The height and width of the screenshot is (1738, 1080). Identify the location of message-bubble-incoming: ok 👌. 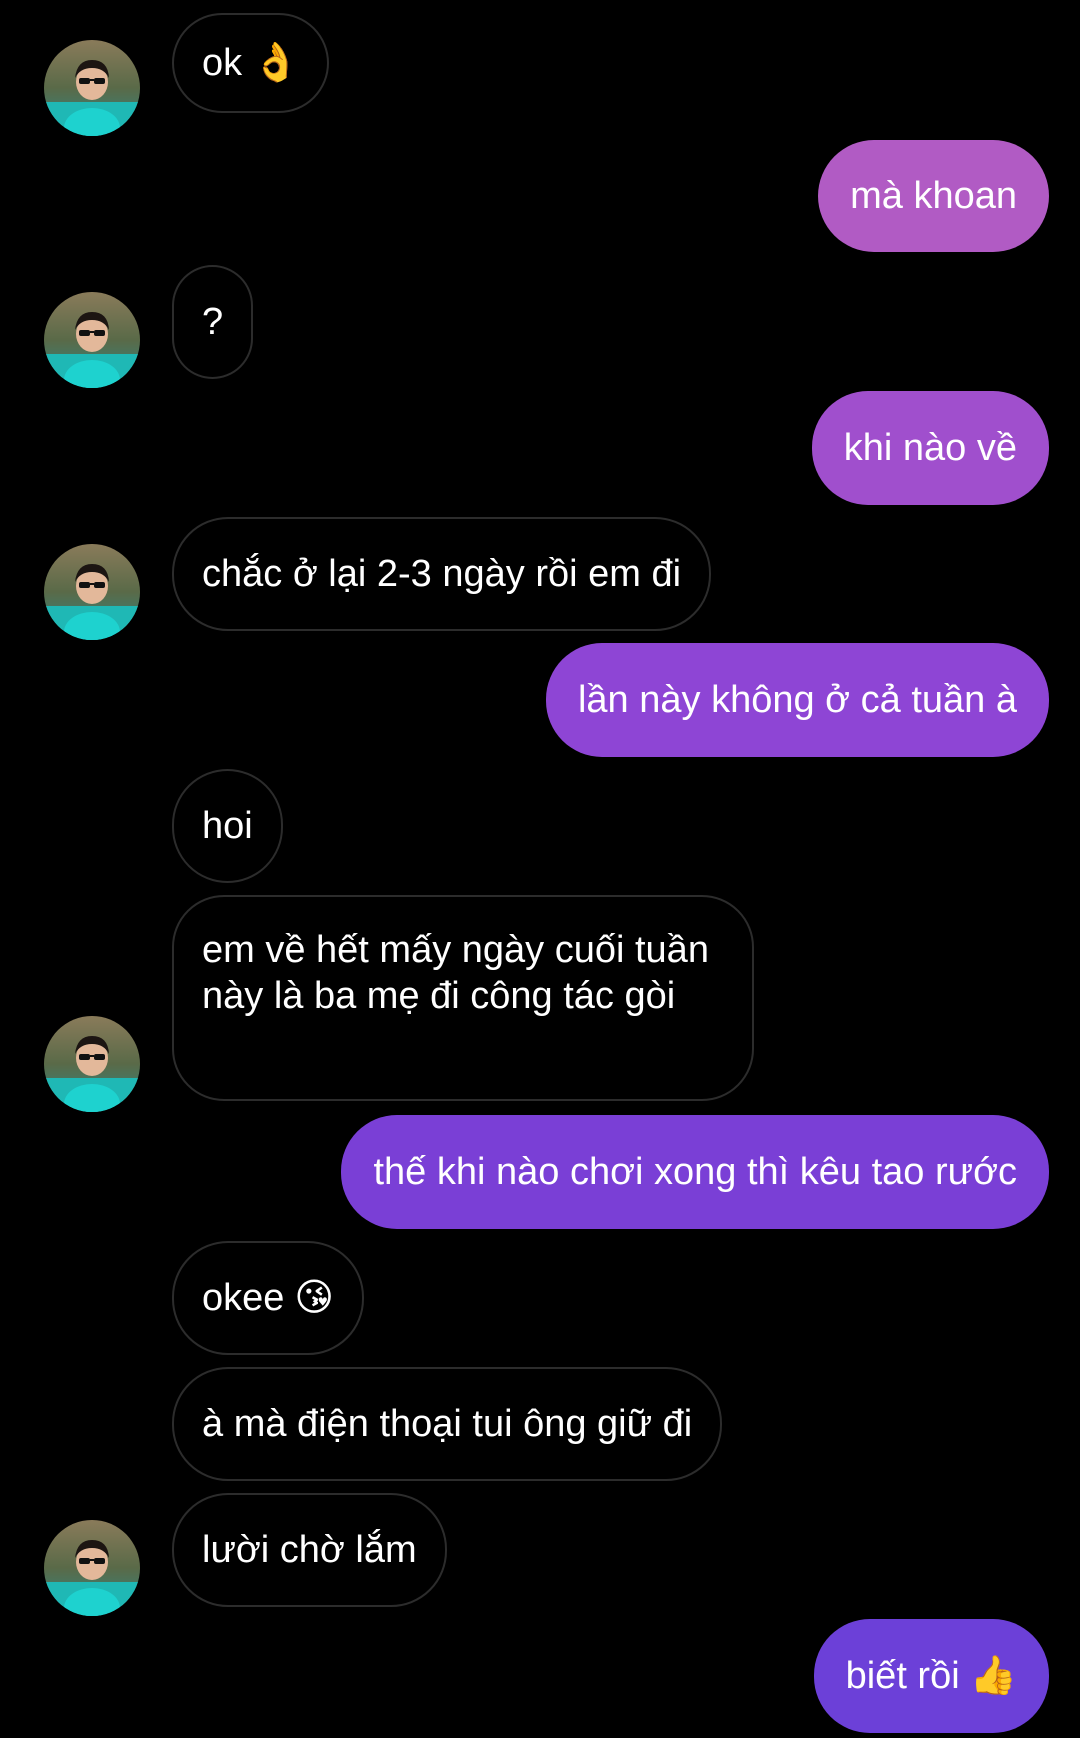
(251, 63).